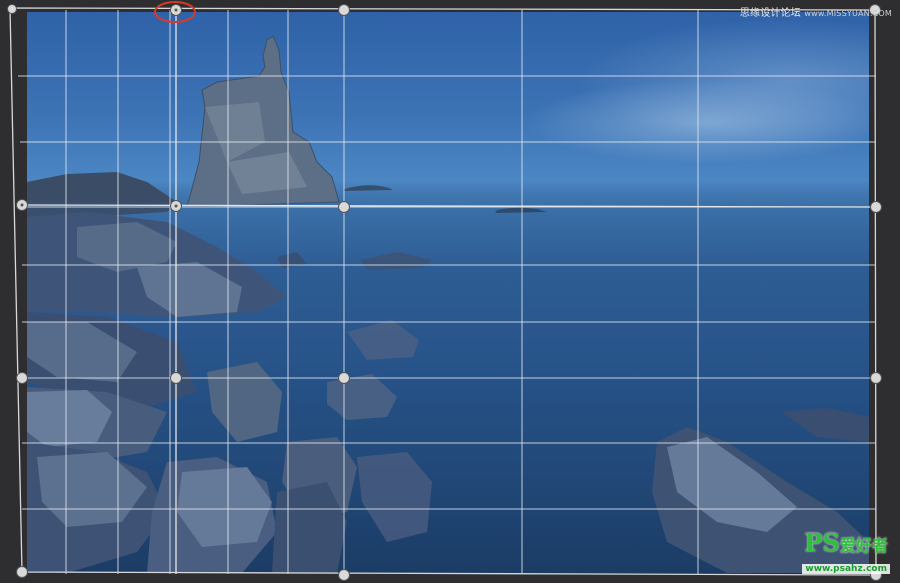  I want to click on handle-right-upper, so click(876, 207).